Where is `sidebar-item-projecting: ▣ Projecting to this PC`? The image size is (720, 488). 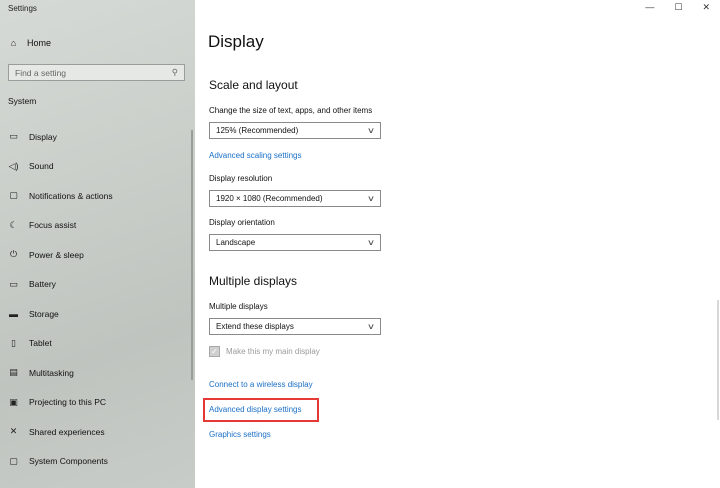
sidebar-item-projecting: ▣ Projecting to this PC is located at coordinates (97, 403).